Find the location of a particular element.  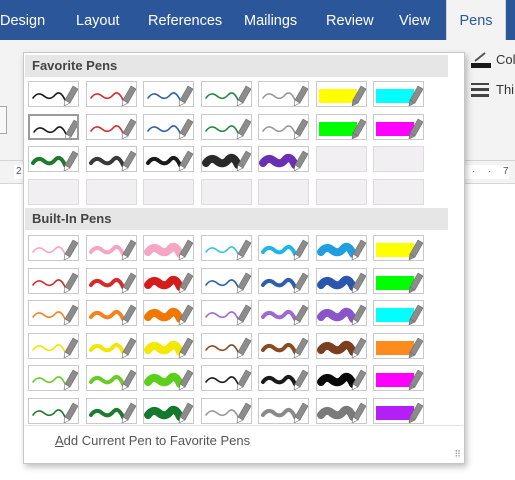

add-current-pen-to-favorites-link: Add Current Pen to Favorite Pens is located at coordinates (152, 440).